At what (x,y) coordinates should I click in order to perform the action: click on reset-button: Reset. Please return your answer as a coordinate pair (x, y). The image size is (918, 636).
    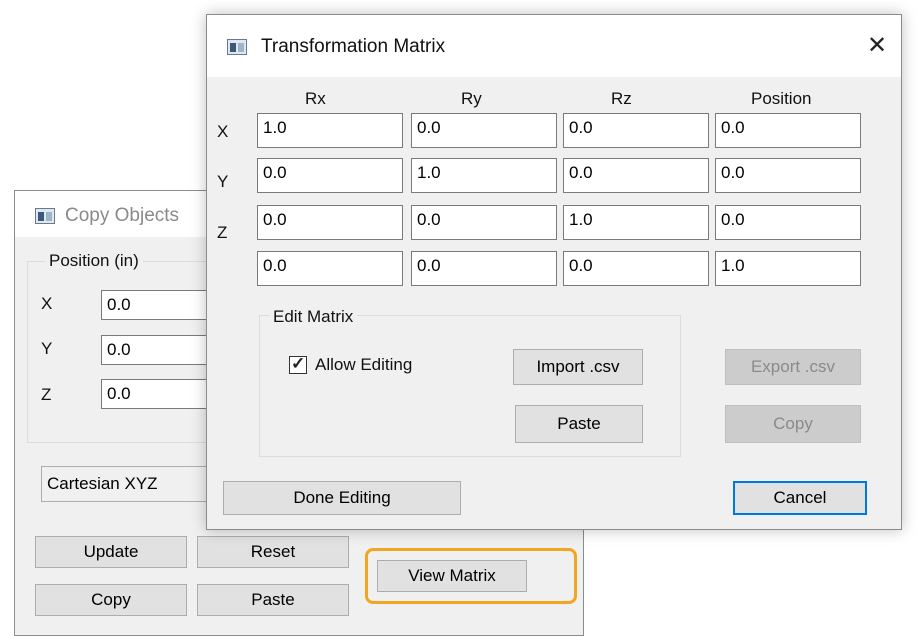
    Looking at the image, I should click on (273, 552).